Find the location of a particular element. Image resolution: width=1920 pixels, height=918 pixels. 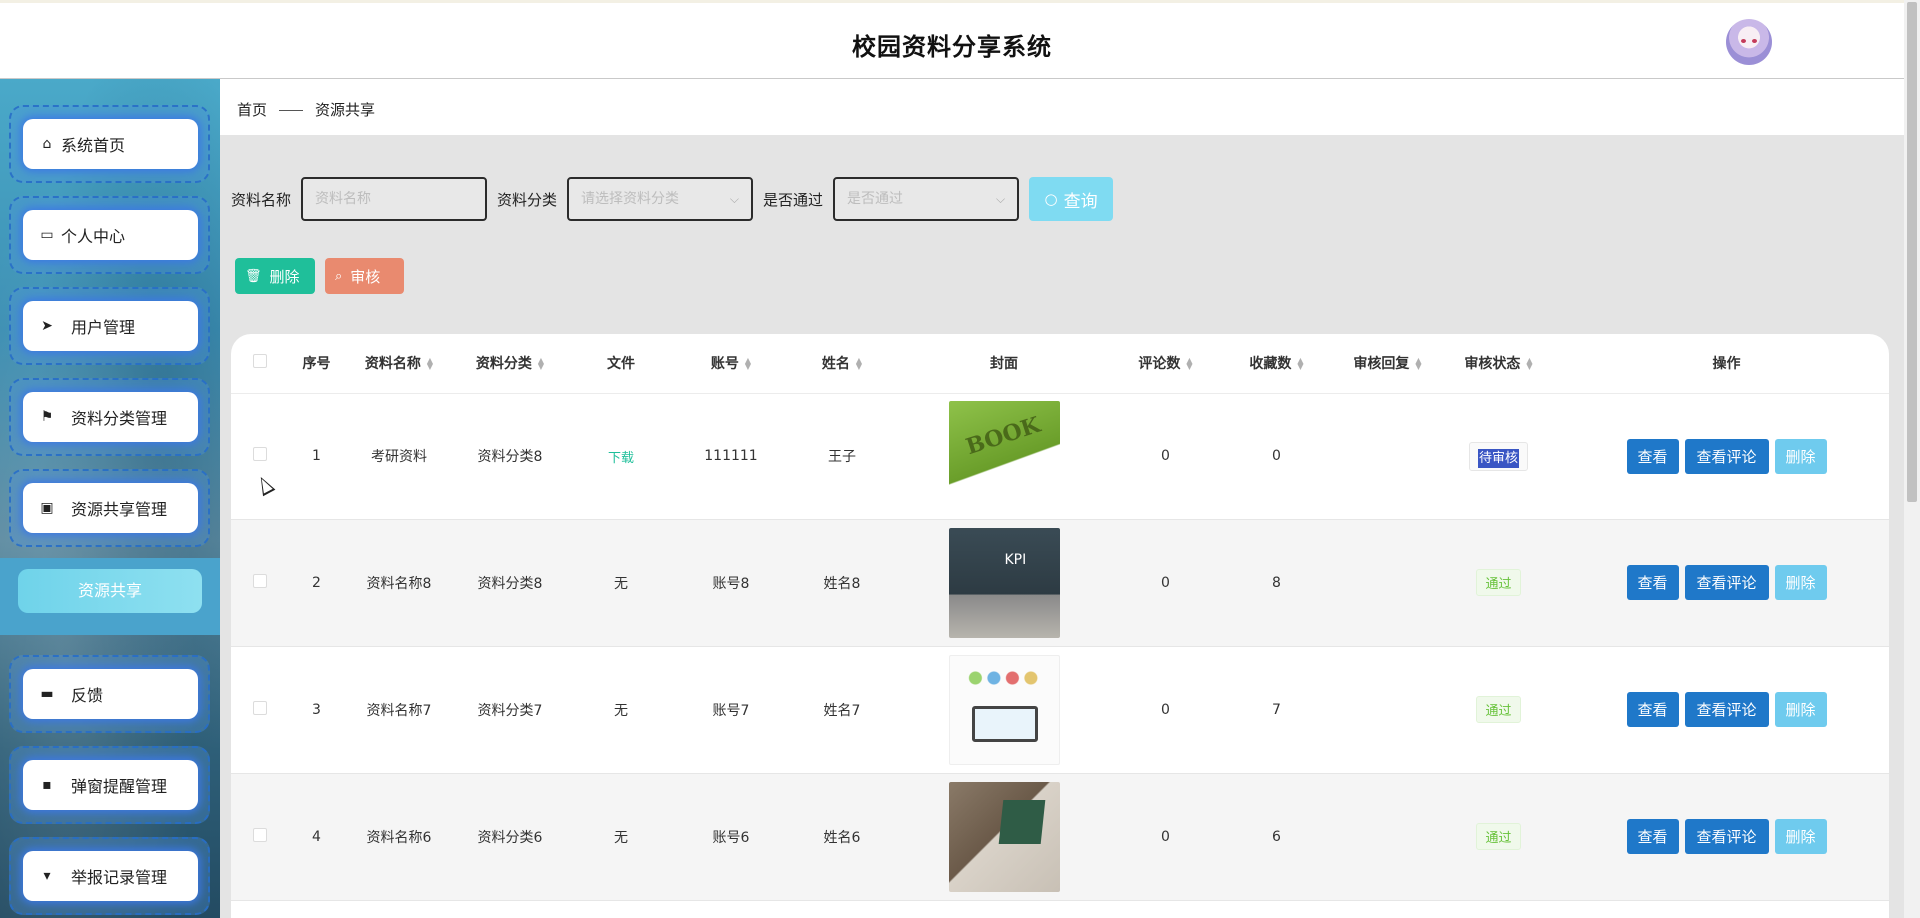

header-reply: 审核回复 ▲ ▼ is located at coordinates (1387, 364).